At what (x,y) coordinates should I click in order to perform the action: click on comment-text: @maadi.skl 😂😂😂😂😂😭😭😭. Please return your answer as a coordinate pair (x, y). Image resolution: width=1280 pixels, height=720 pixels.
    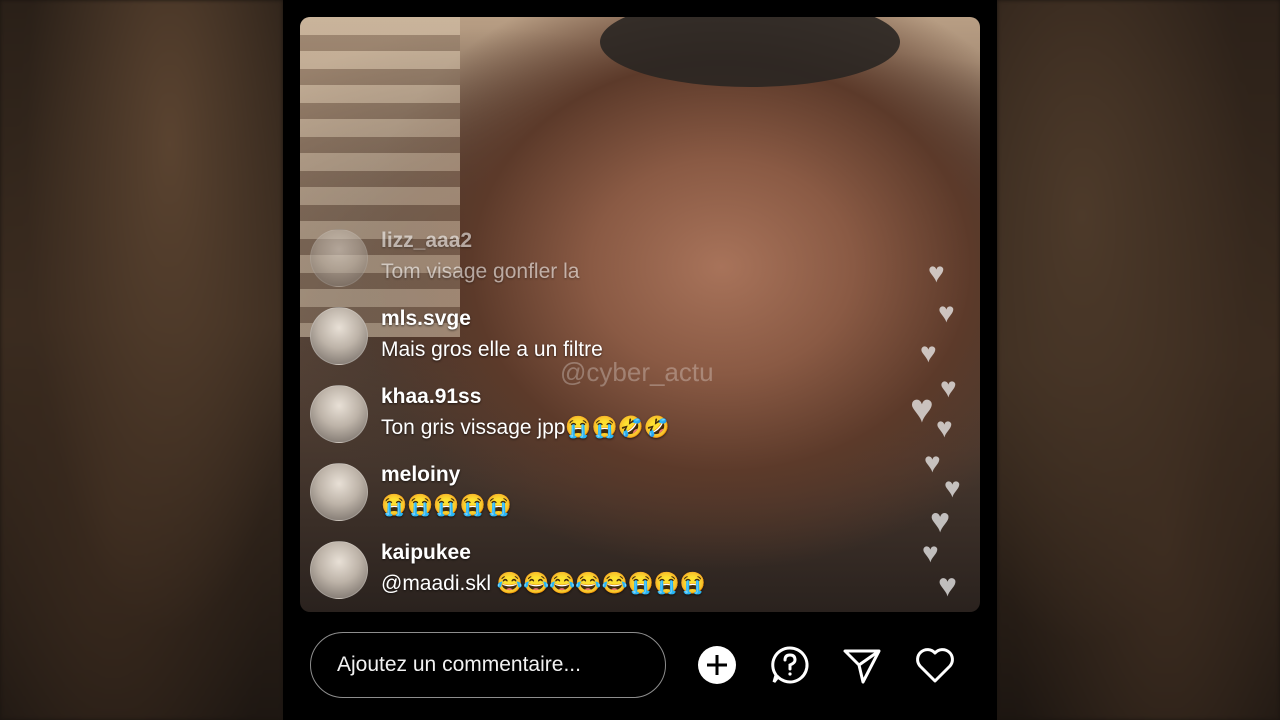
    Looking at the image, I should click on (544, 583).